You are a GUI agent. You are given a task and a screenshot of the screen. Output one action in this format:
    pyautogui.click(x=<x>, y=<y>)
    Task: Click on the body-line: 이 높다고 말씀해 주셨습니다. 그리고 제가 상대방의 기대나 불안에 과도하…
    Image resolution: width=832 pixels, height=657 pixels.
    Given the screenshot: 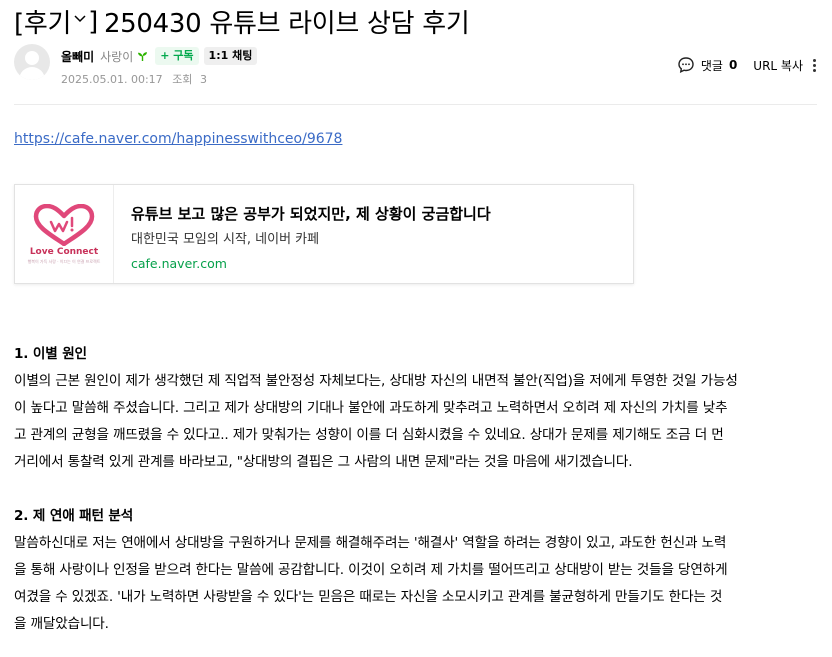 What is the action you would take?
    pyautogui.click(x=371, y=408)
    